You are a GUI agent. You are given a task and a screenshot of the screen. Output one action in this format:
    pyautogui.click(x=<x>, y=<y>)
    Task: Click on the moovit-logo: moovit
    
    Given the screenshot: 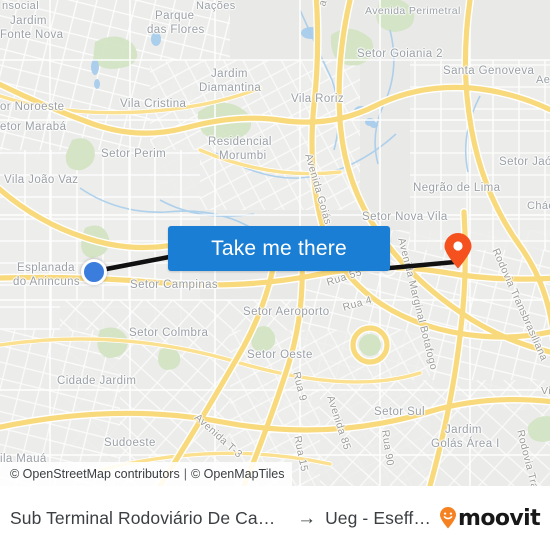 What is the action you would take?
    pyautogui.click(x=490, y=518)
    